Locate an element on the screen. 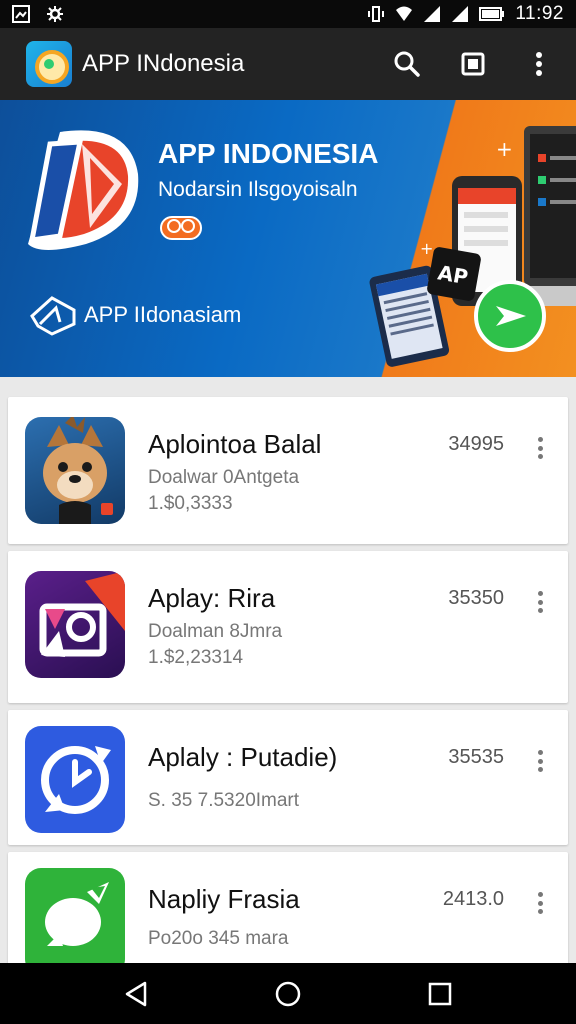  status-bar: 11:92 is located at coordinates (288, 14).